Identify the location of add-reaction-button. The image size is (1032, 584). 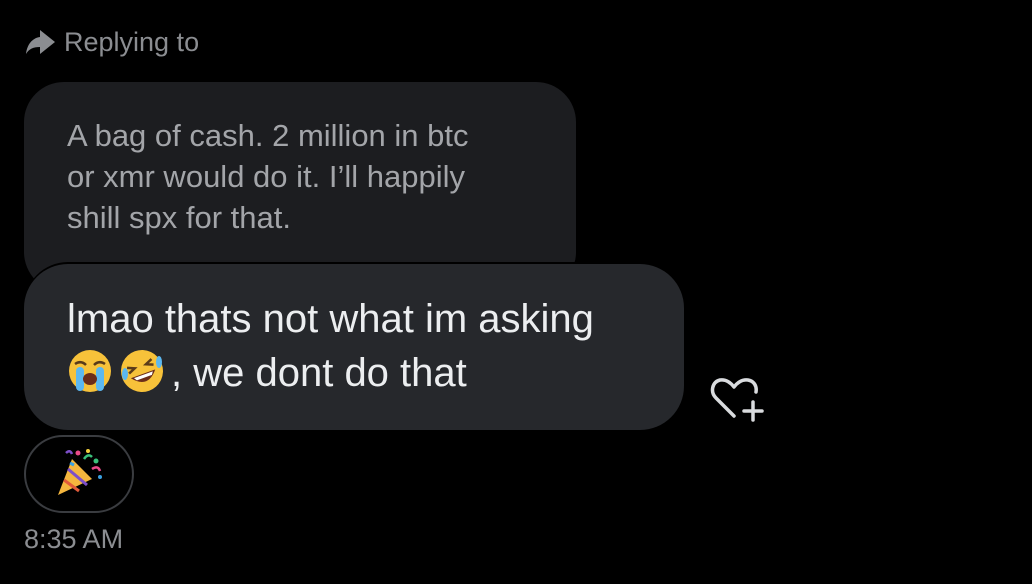
(738, 399).